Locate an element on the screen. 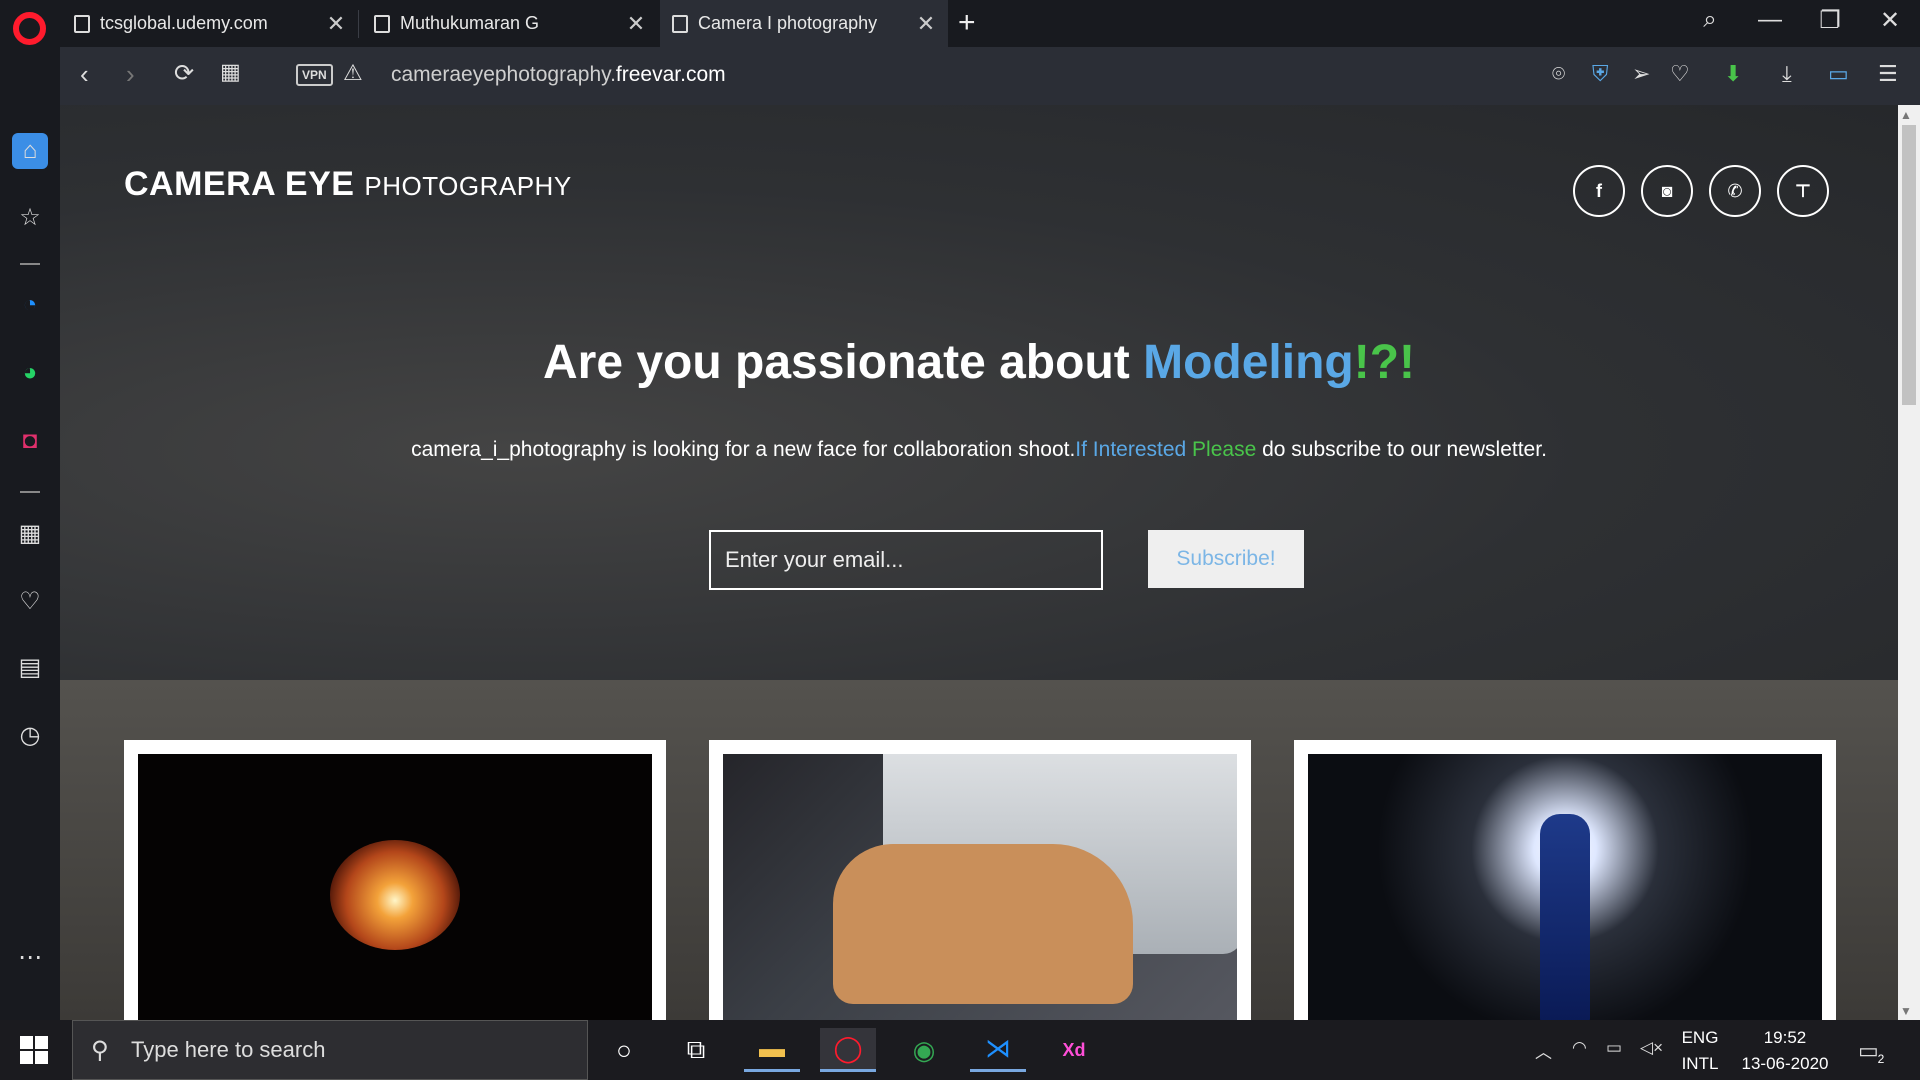 The width and height of the screenshot is (1920, 1080). tab-udemy: tcsglobal.udemy.com ✕ is located at coordinates (210, 23).